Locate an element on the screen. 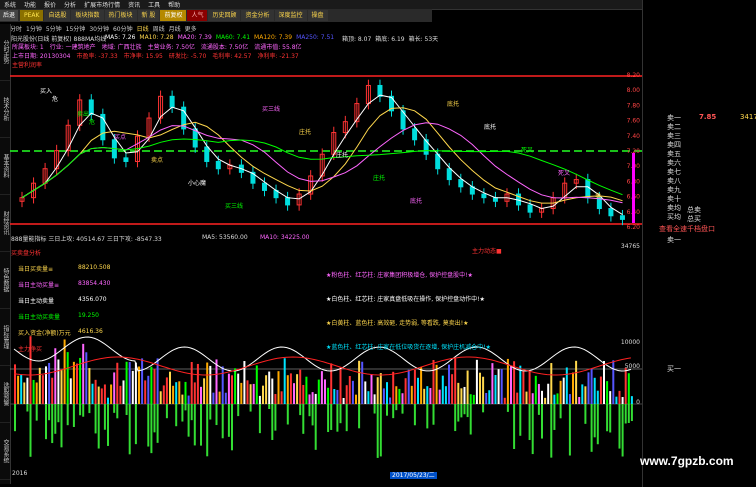  sidebar-tab-2: 基本资料 is located at coordinates (5, 166).